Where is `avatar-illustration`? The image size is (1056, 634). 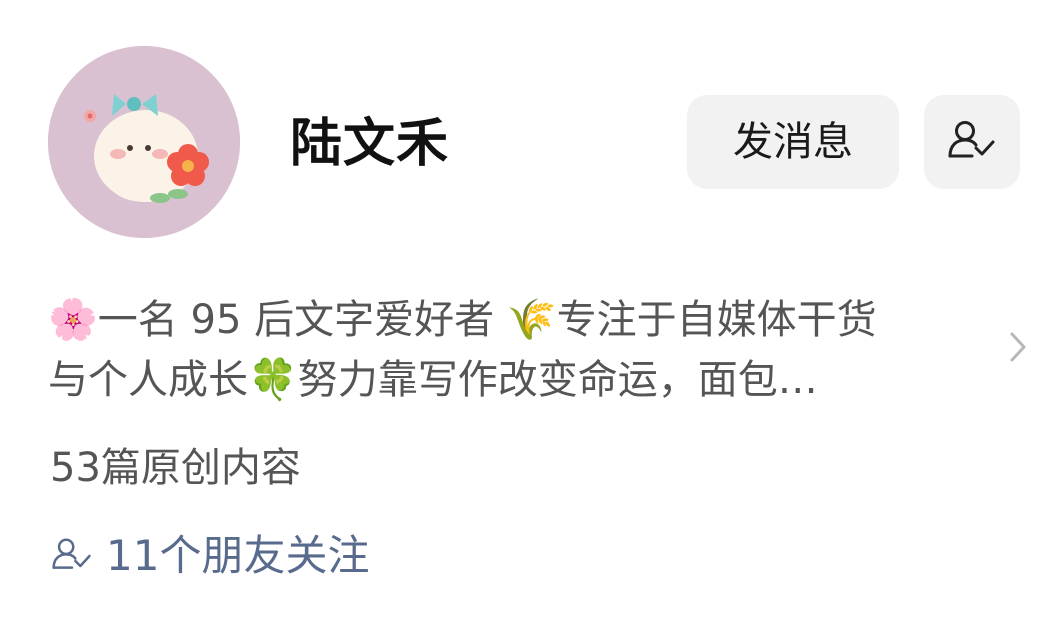 avatar-illustration is located at coordinates (144, 142).